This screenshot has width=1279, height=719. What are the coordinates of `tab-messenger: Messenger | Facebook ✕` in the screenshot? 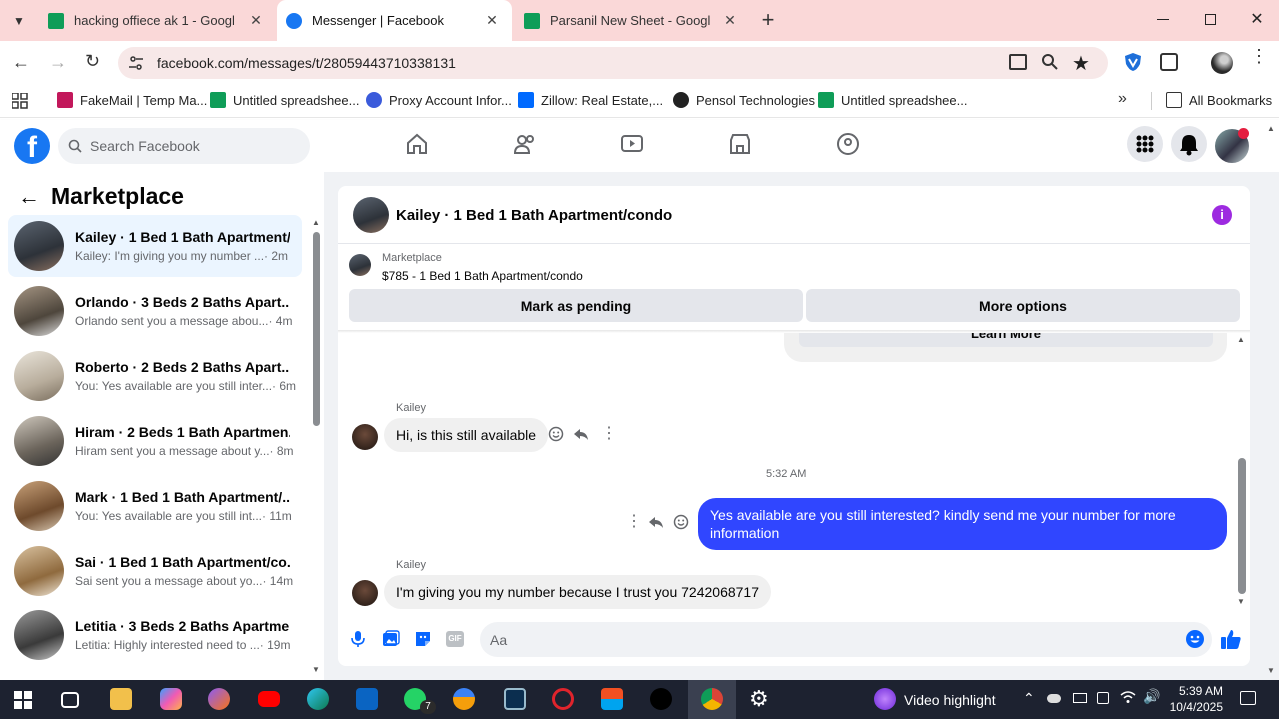 It's located at (394, 20).